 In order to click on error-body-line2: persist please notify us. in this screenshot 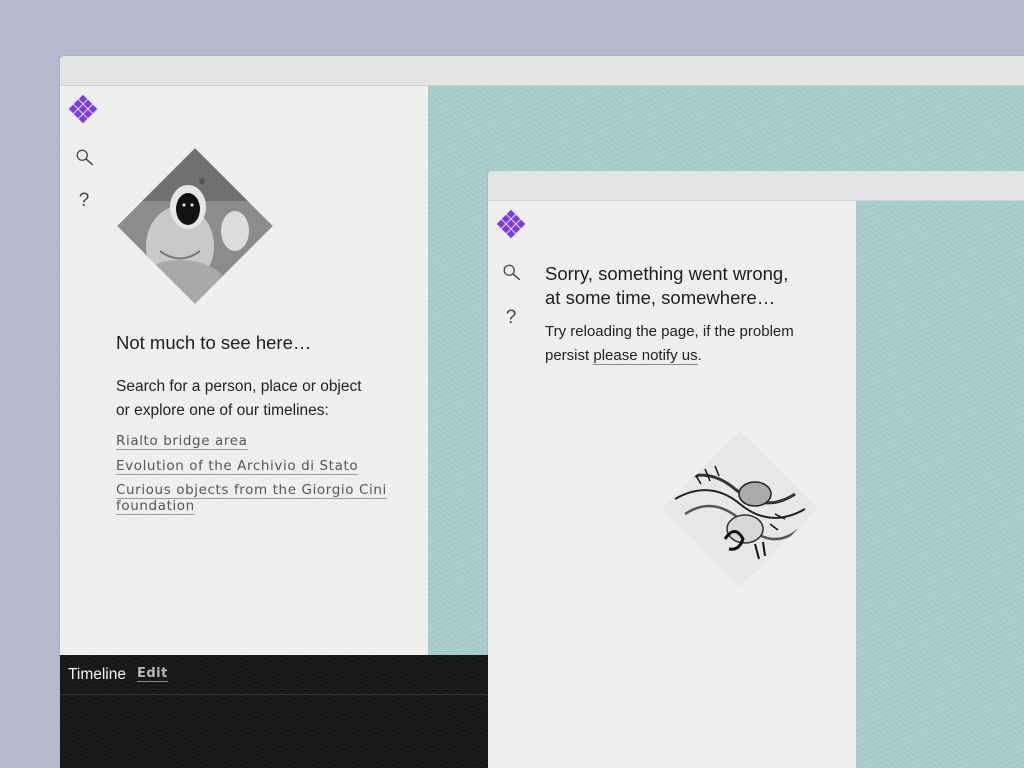, I will do `click(623, 356)`.